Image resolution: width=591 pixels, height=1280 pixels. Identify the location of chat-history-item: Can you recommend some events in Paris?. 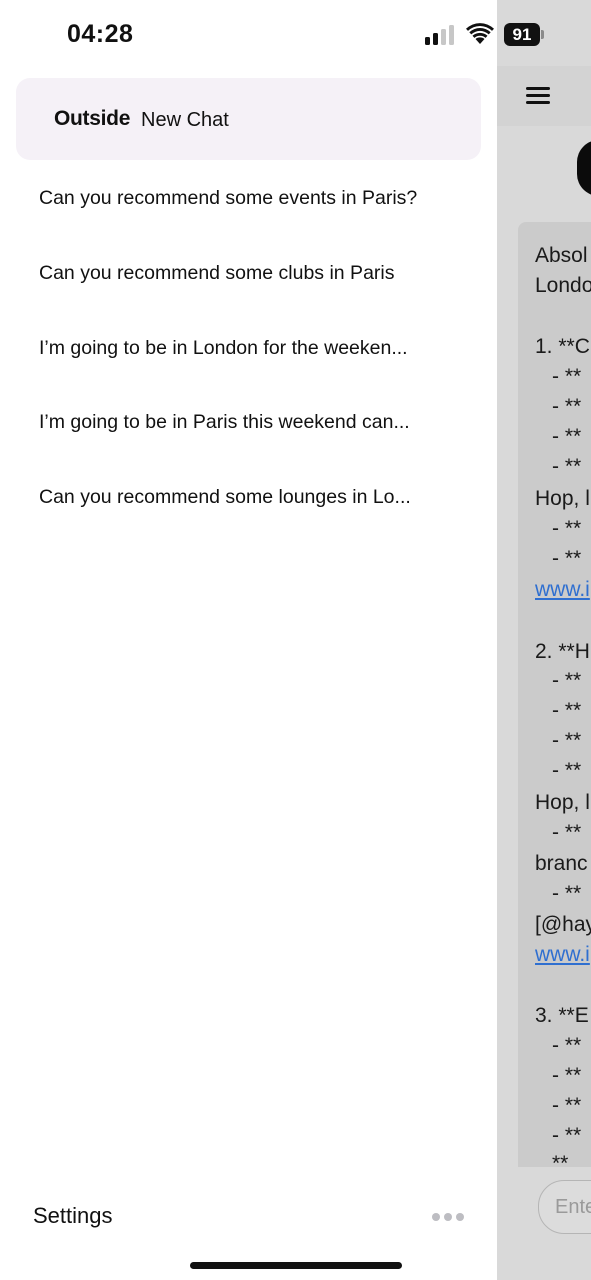
(228, 198).